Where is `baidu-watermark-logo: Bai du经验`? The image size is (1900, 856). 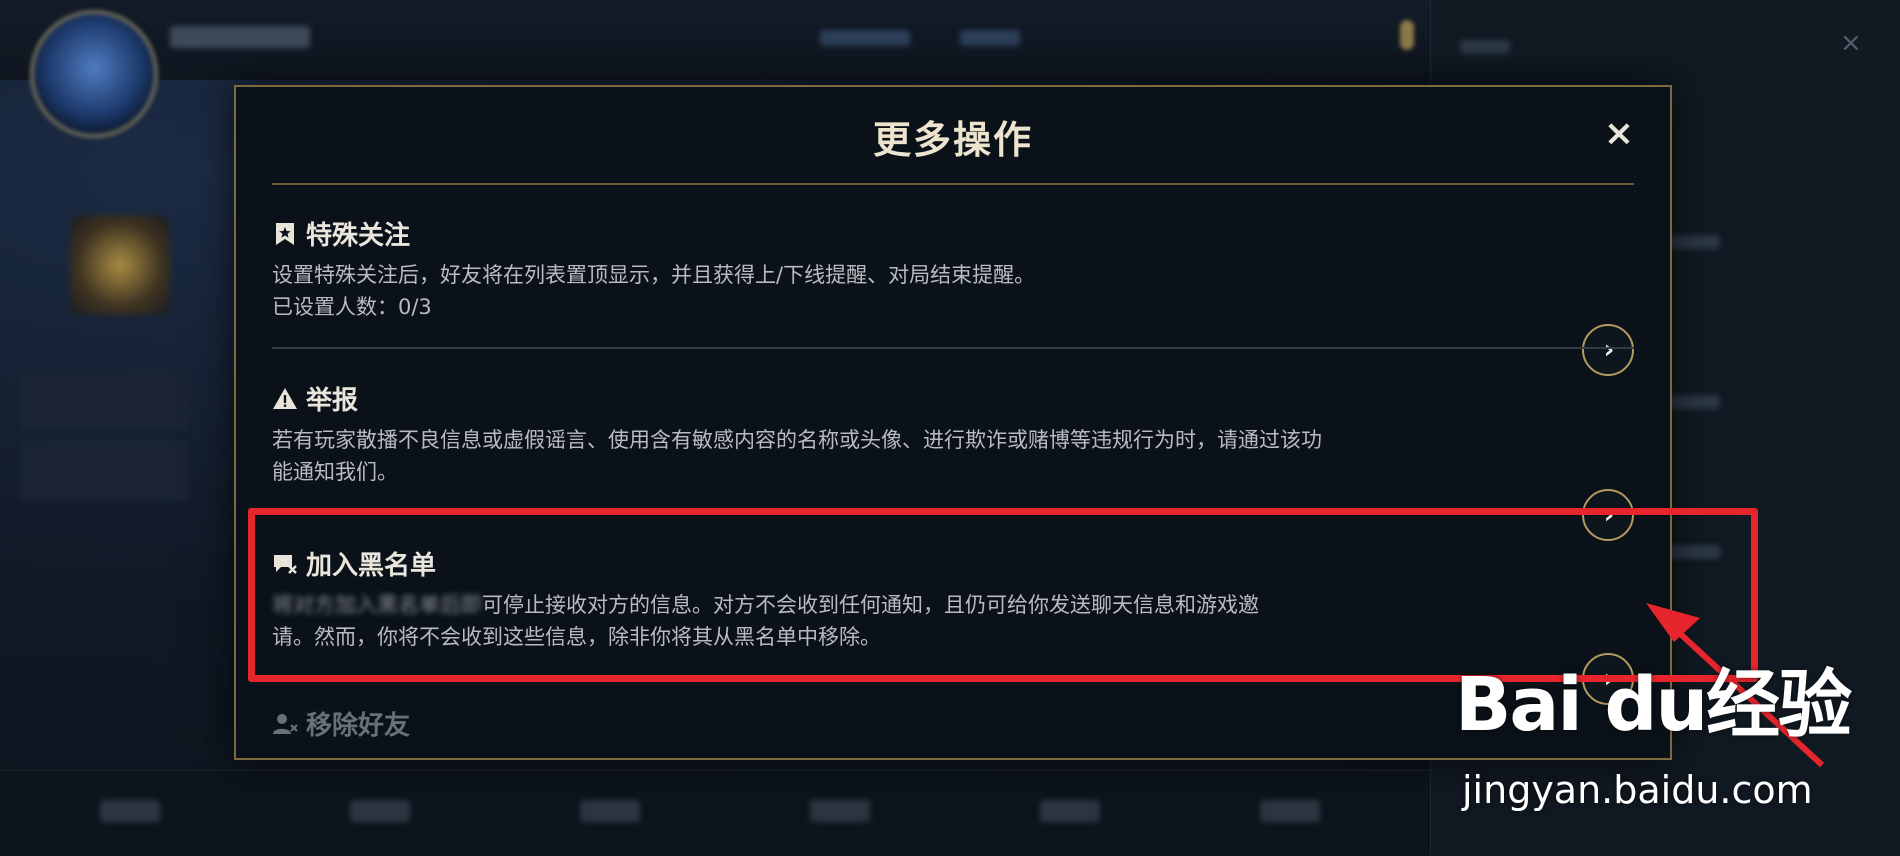 baidu-watermark-logo: Bai du经验 is located at coordinates (1653, 705).